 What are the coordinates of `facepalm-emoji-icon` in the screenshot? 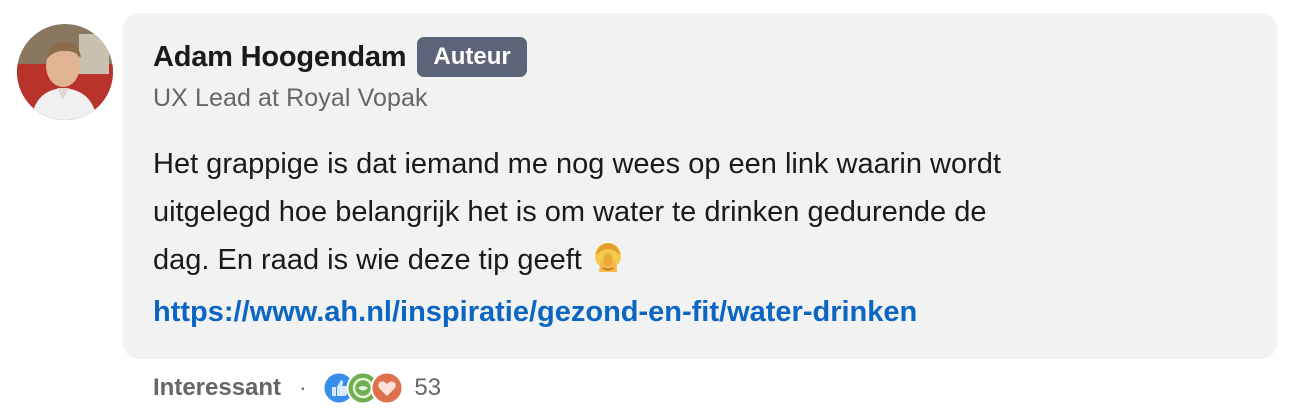 It's located at (608, 264).